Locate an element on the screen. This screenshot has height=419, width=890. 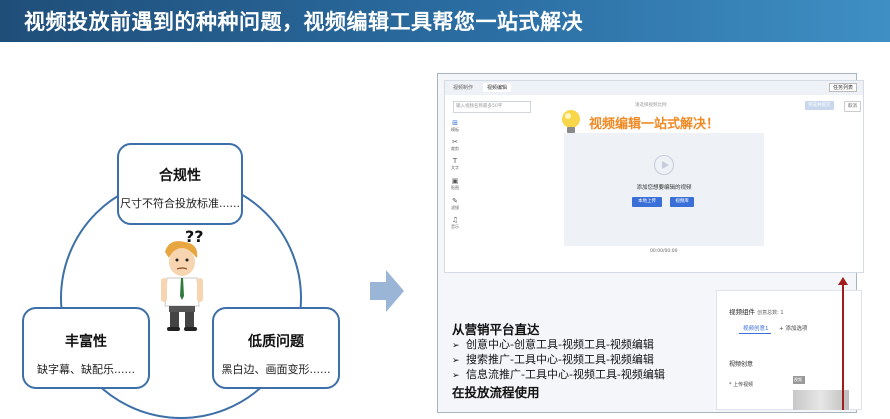
title-banner: 视频投放前遇到的种种问题，视频编辑工具帮您一站式解决 is located at coordinates (445, 21).